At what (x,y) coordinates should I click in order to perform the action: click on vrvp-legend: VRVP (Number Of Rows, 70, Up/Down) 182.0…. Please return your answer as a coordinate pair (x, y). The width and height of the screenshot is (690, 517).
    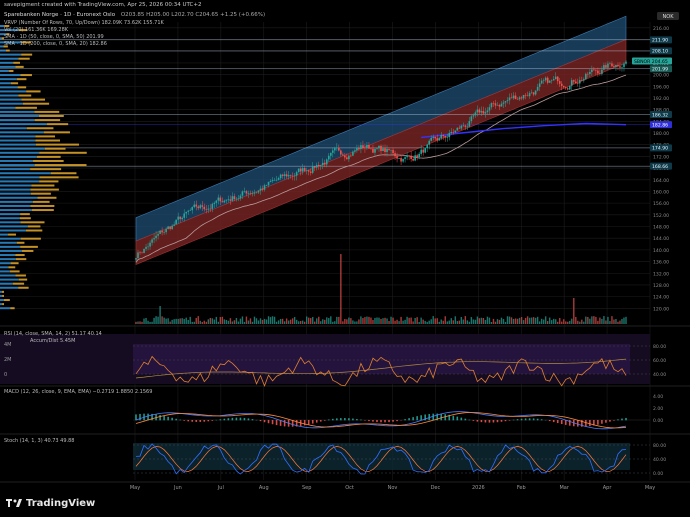
    Looking at the image, I should click on (84, 23).